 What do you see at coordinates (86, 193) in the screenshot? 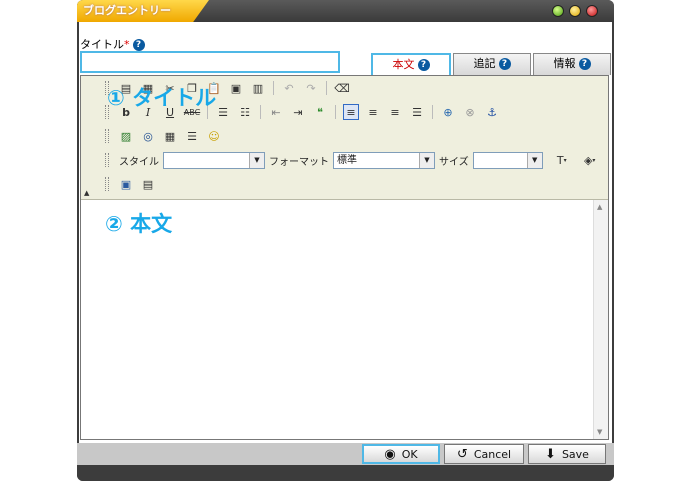
I see `collapse-toolbar-icon: ▲` at bounding box center [86, 193].